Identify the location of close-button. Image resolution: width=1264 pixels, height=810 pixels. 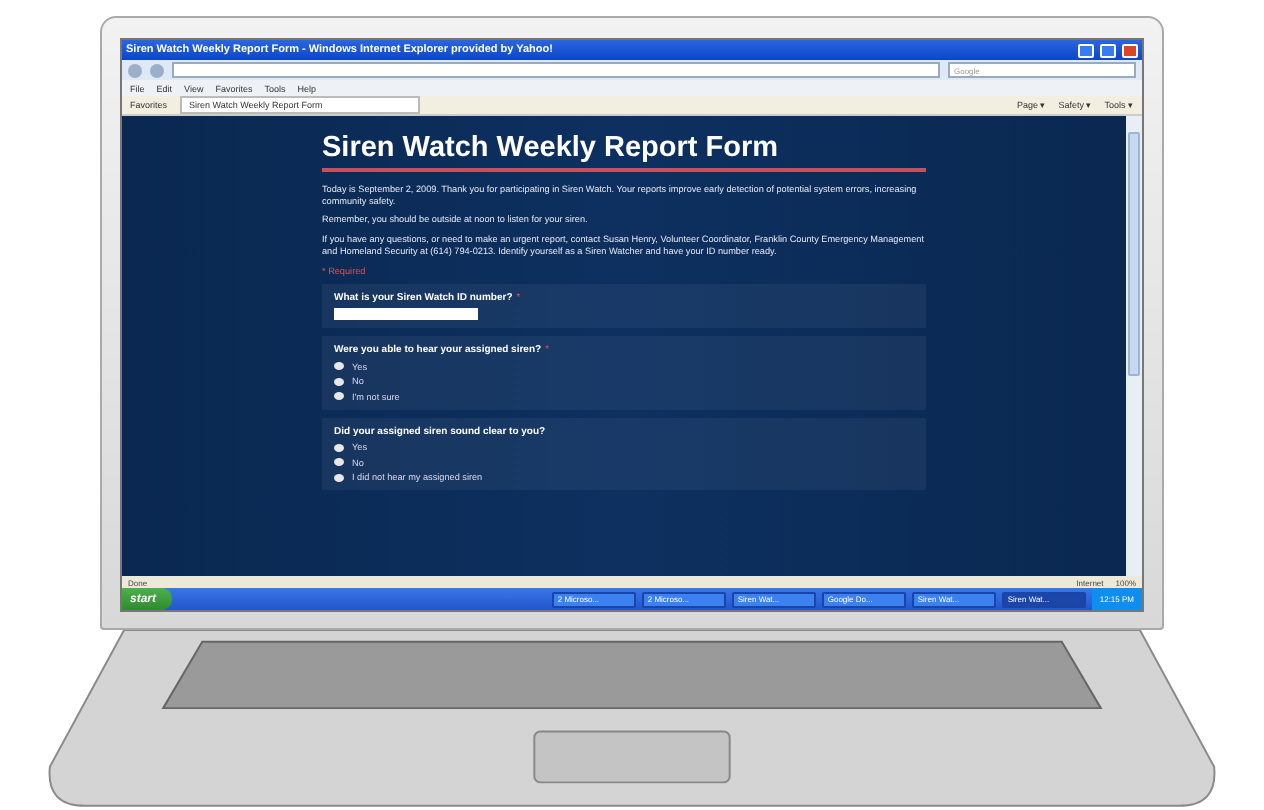
(1130, 50).